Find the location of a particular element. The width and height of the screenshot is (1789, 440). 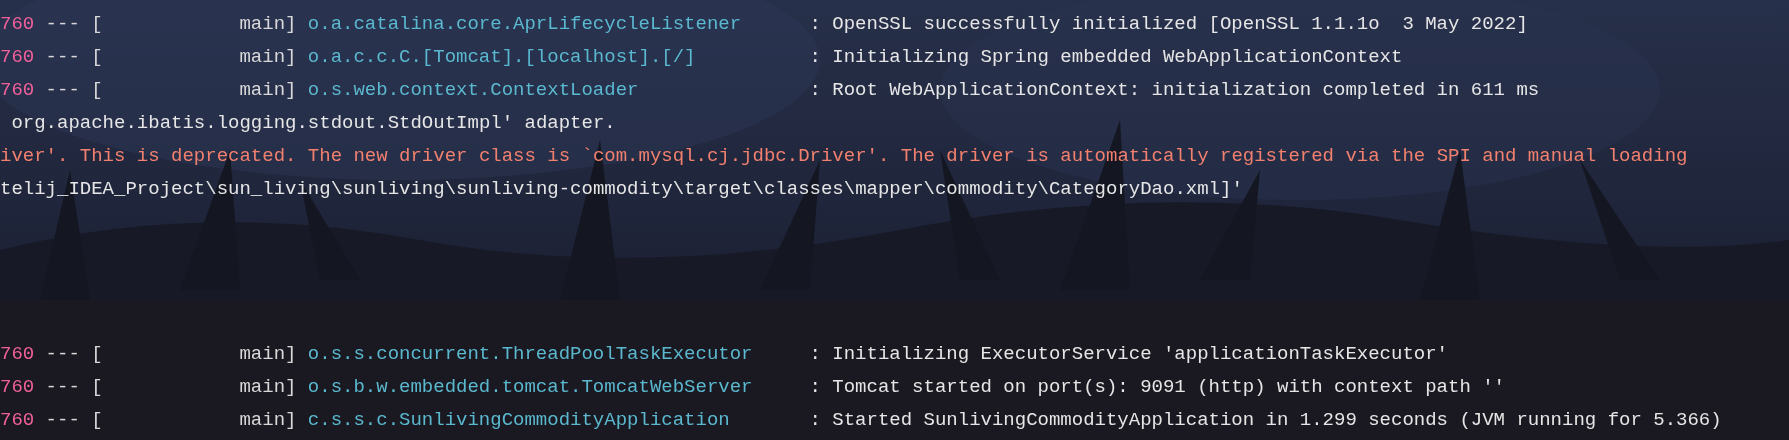

warning-line: iver'. This is deprecated. The new driver class is `com.mysql.cj.jdbc.Driver'. The driver is automatically registered via the SPI and manual loading is located at coordinates (844, 156).